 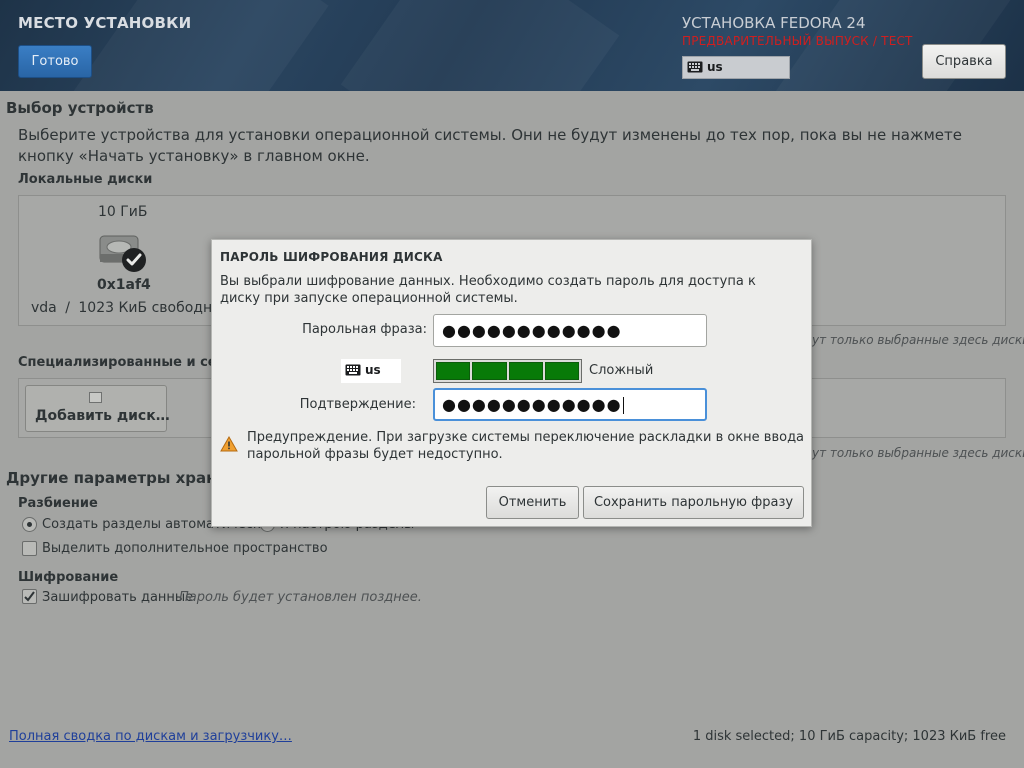 What do you see at coordinates (85, 179) in the screenshot?
I see `local-disks-title: Локальные диски` at bounding box center [85, 179].